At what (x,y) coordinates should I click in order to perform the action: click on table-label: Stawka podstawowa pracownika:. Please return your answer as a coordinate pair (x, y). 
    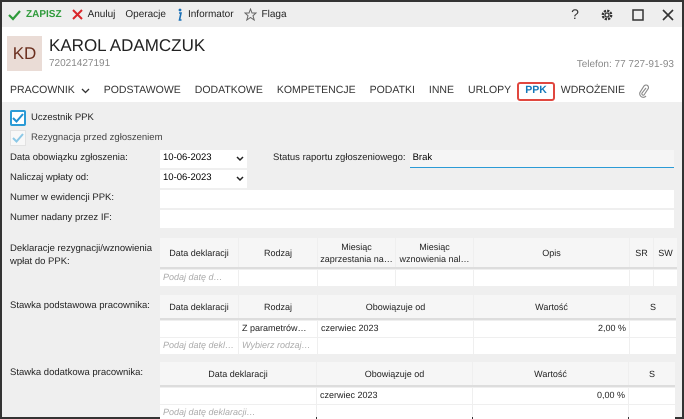
    Looking at the image, I should click on (80, 306).